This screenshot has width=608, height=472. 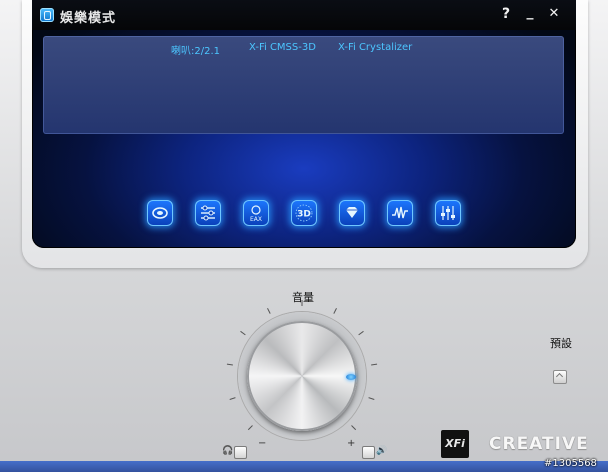 What do you see at coordinates (570, 463) in the screenshot?
I see `watermark-text: #1305568` at bounding box center [570, 463].